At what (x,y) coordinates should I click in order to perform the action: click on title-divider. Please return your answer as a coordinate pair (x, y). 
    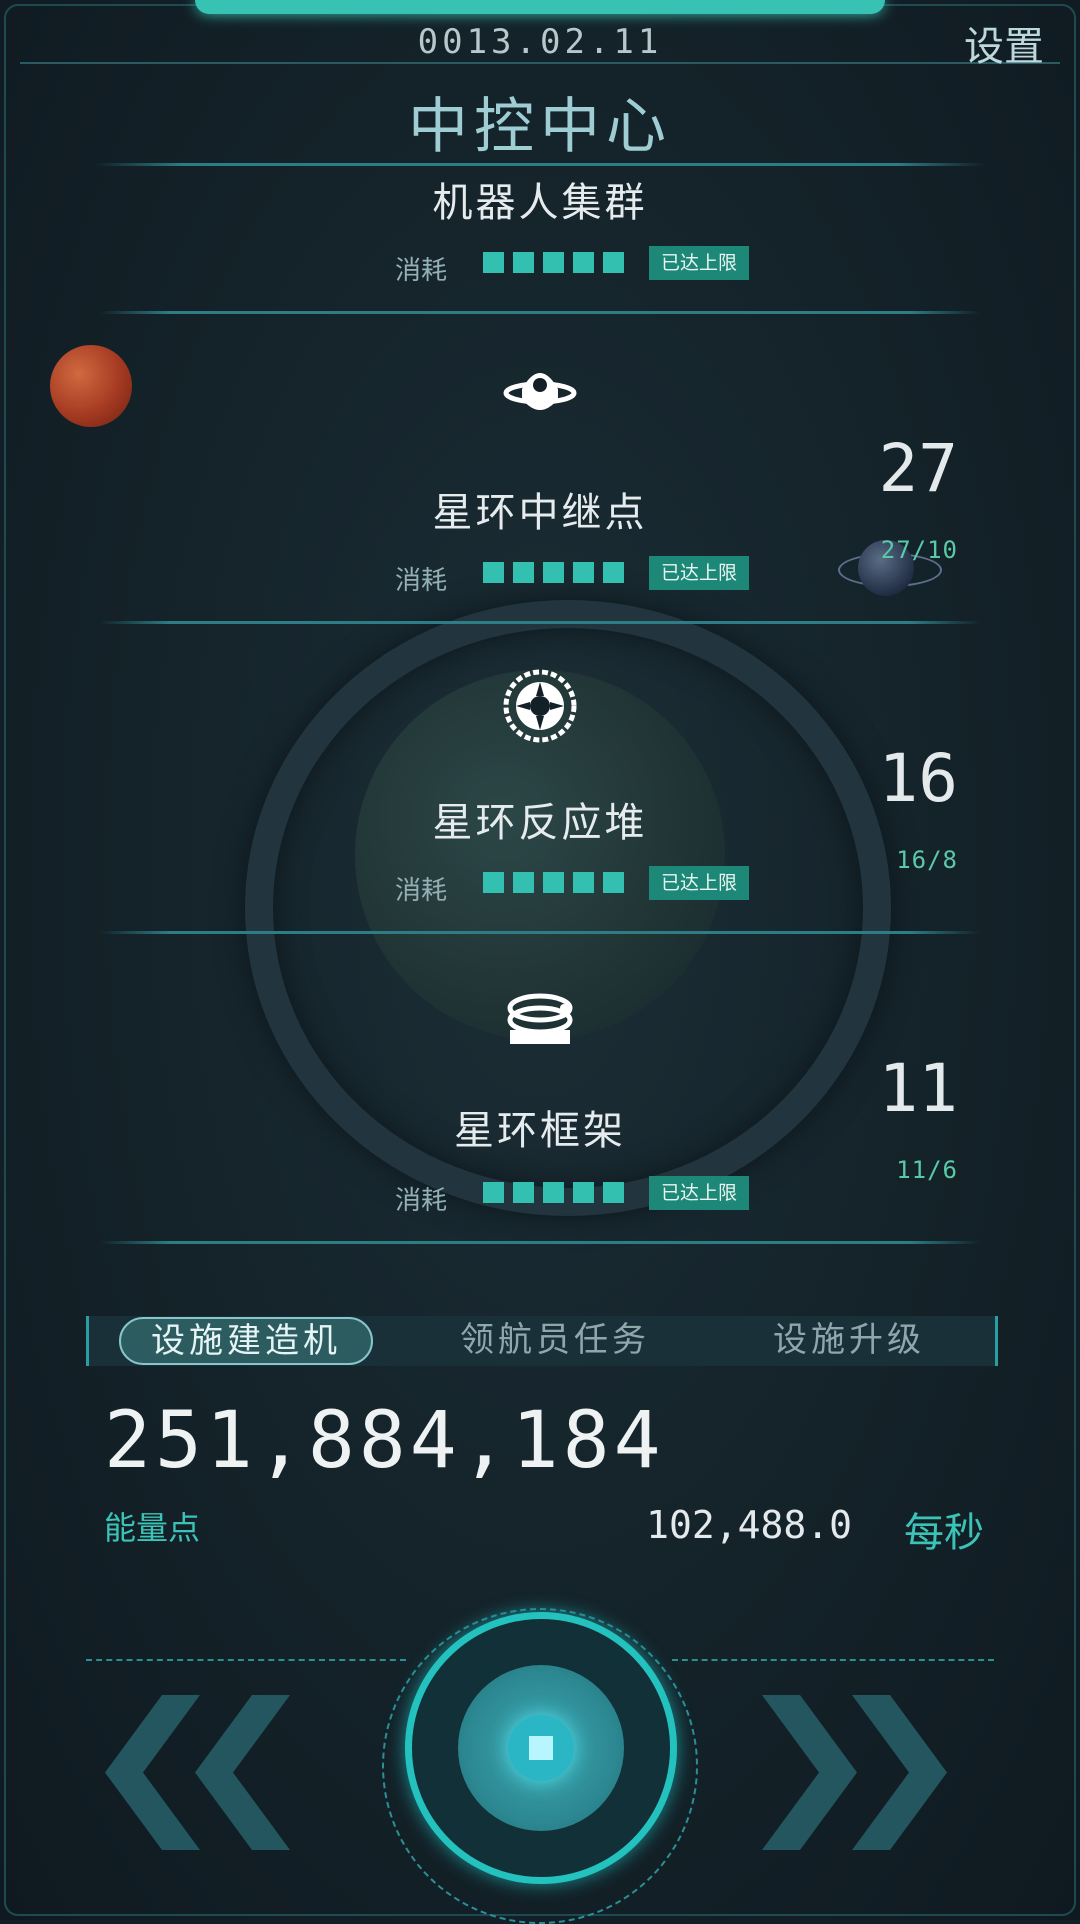
    Looking at the image, I should click on (540, 164).